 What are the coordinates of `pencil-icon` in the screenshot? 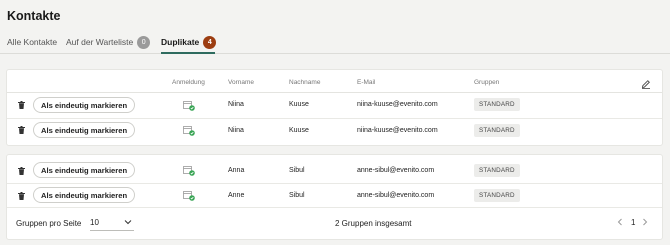 It's located at (646, 82).